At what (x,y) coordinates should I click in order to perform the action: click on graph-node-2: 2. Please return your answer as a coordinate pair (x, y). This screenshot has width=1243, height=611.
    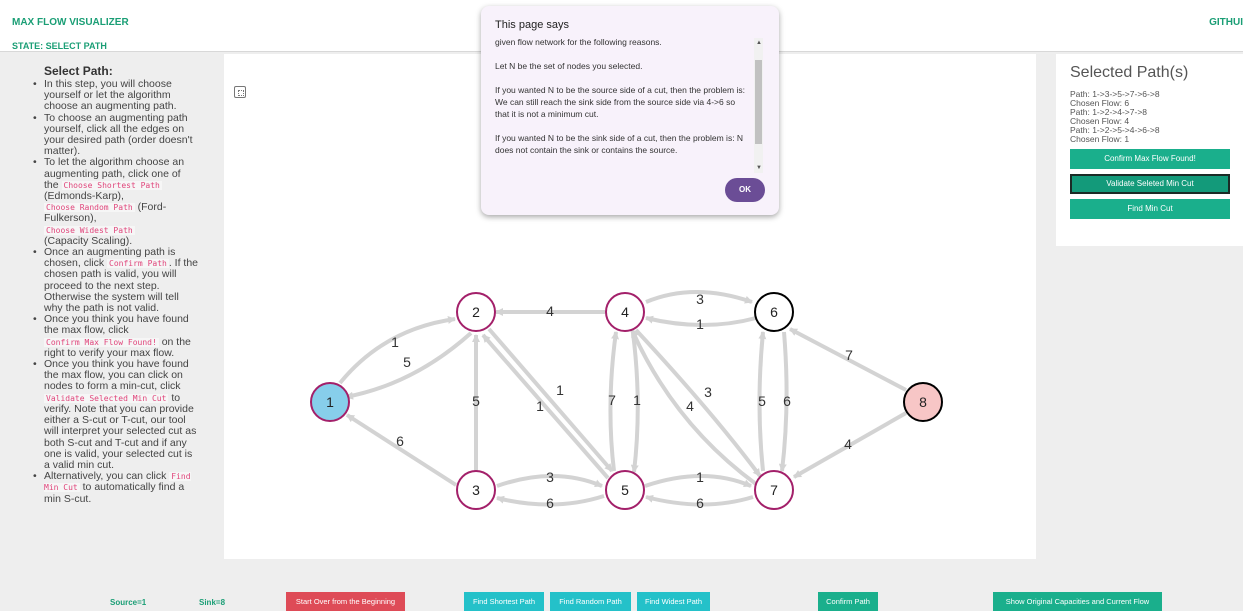
    Looking at the image, I should click on (476, 312).